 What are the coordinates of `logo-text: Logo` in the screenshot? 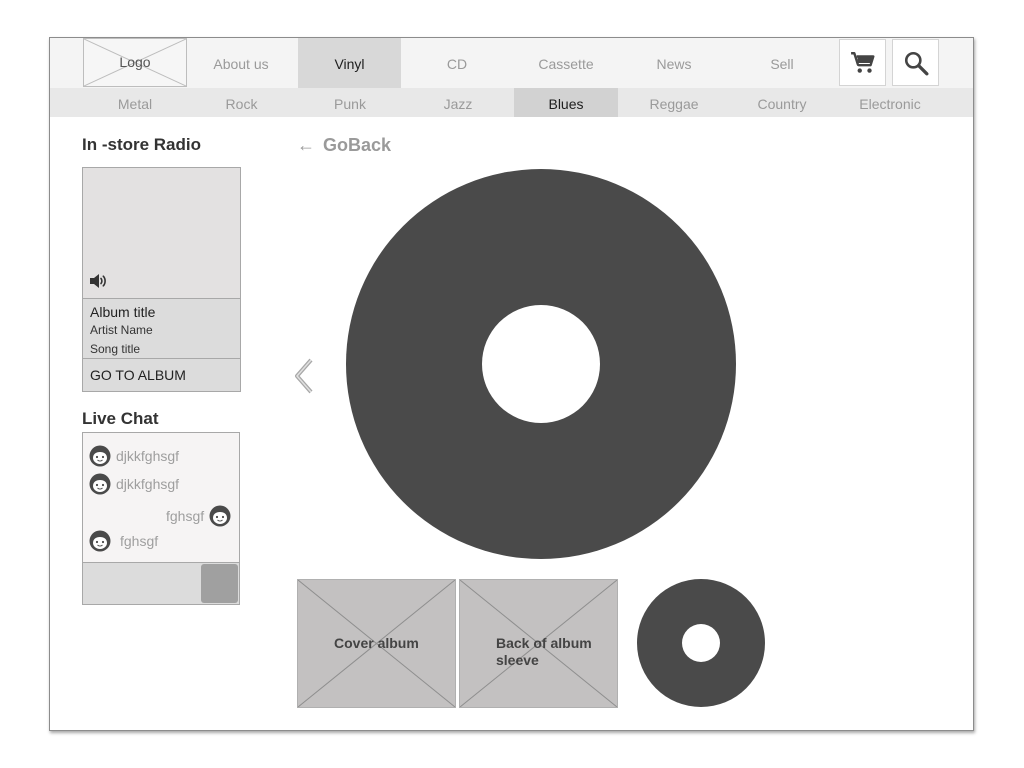 It's located at (135, 62).